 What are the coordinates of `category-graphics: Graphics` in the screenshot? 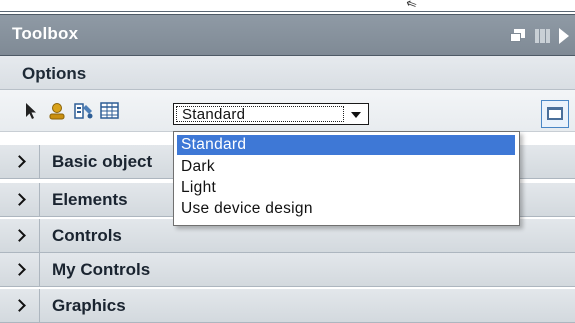 It's located at (287, 306).